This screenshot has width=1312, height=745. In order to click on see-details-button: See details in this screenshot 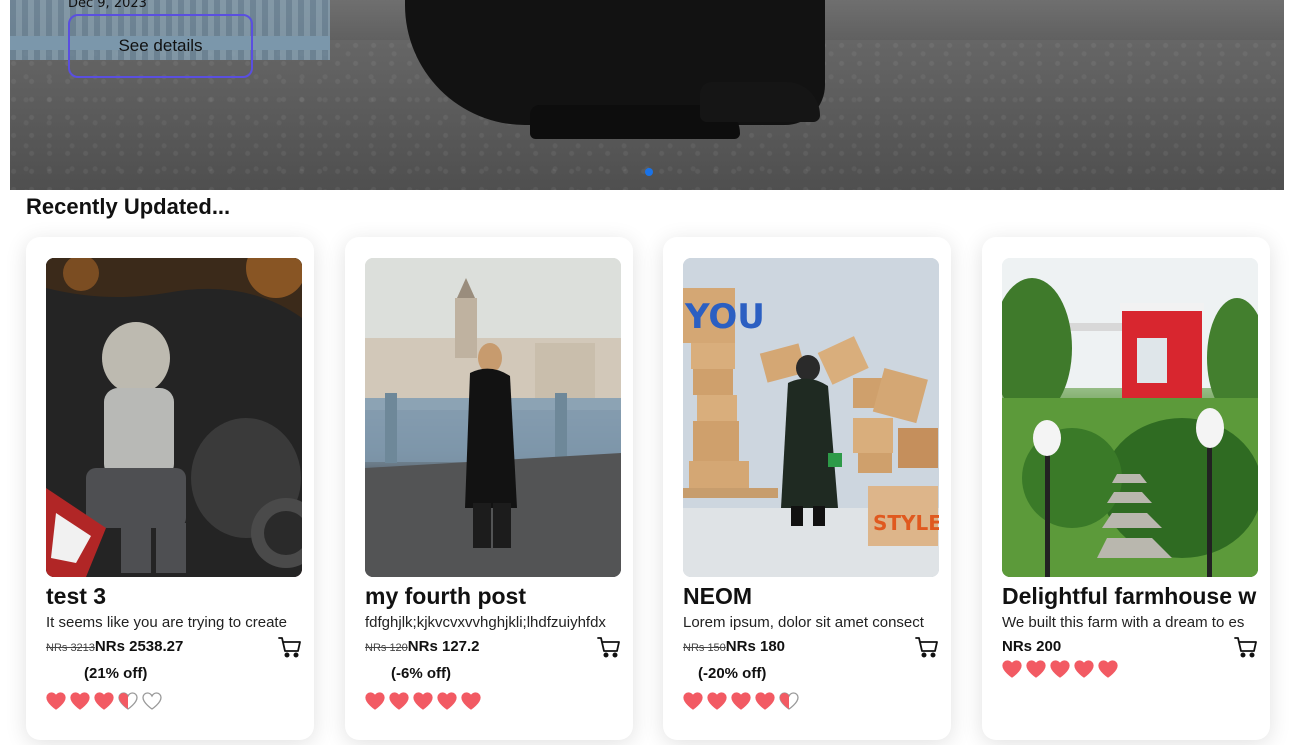, I will do `click(160, 46)`.